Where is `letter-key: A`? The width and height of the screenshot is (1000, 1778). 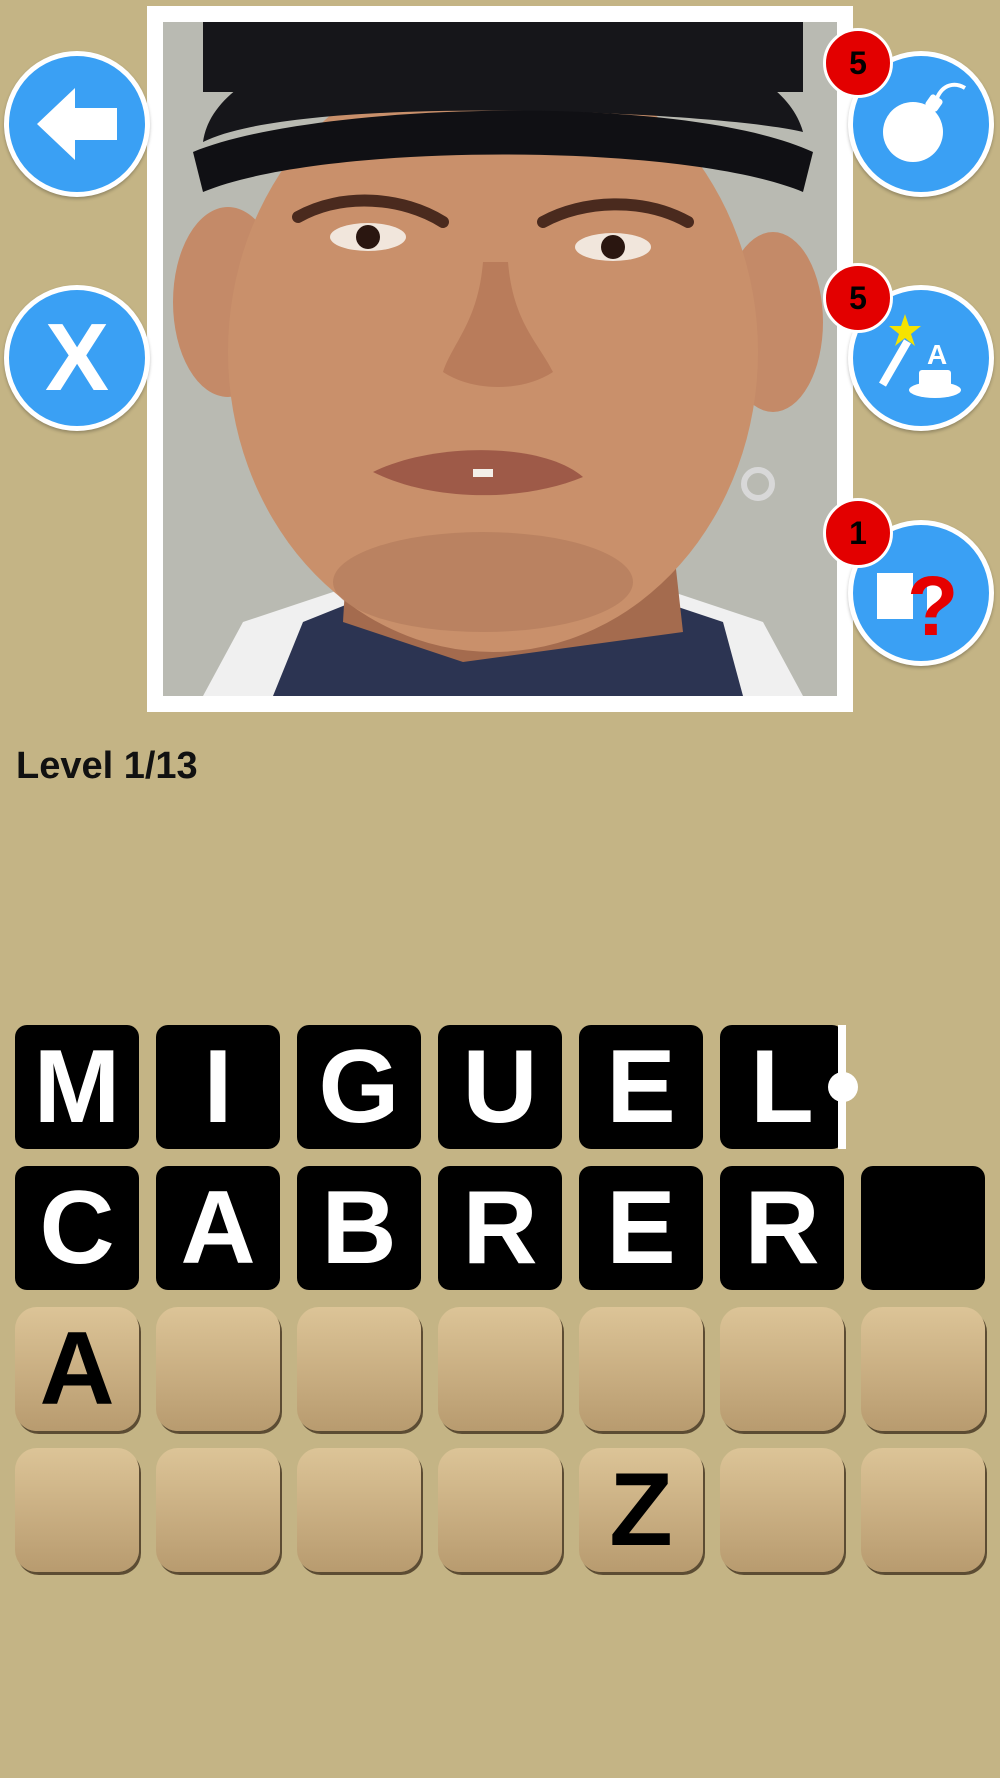 letter-key: A is located at coordinates (77, 1369).